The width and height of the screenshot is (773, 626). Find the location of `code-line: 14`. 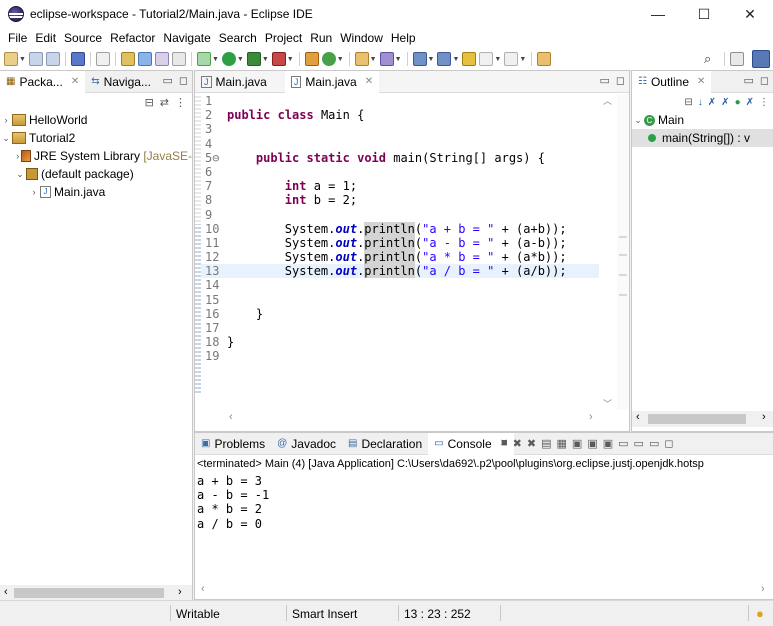

code-line: 14 is located at coordinates (400, 285).